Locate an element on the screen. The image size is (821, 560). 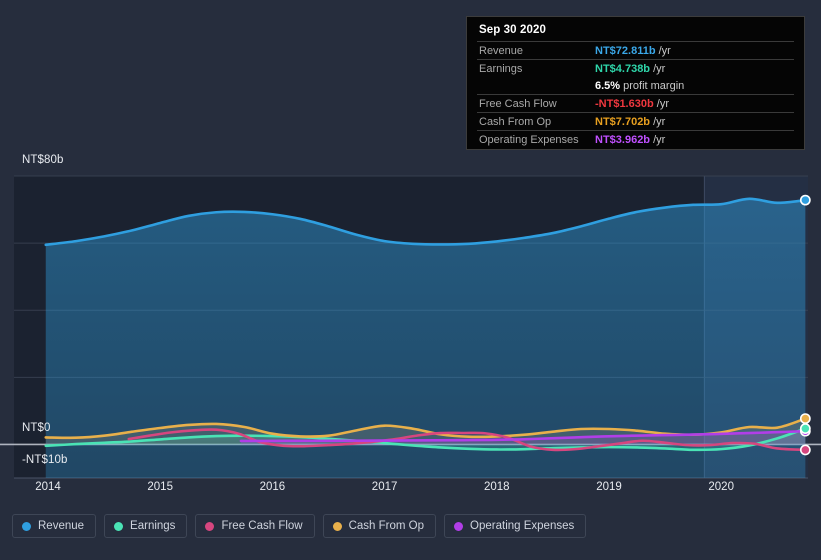
tooltip-row-value: NT$72.811b /yr is located at coordinates (633, 50).